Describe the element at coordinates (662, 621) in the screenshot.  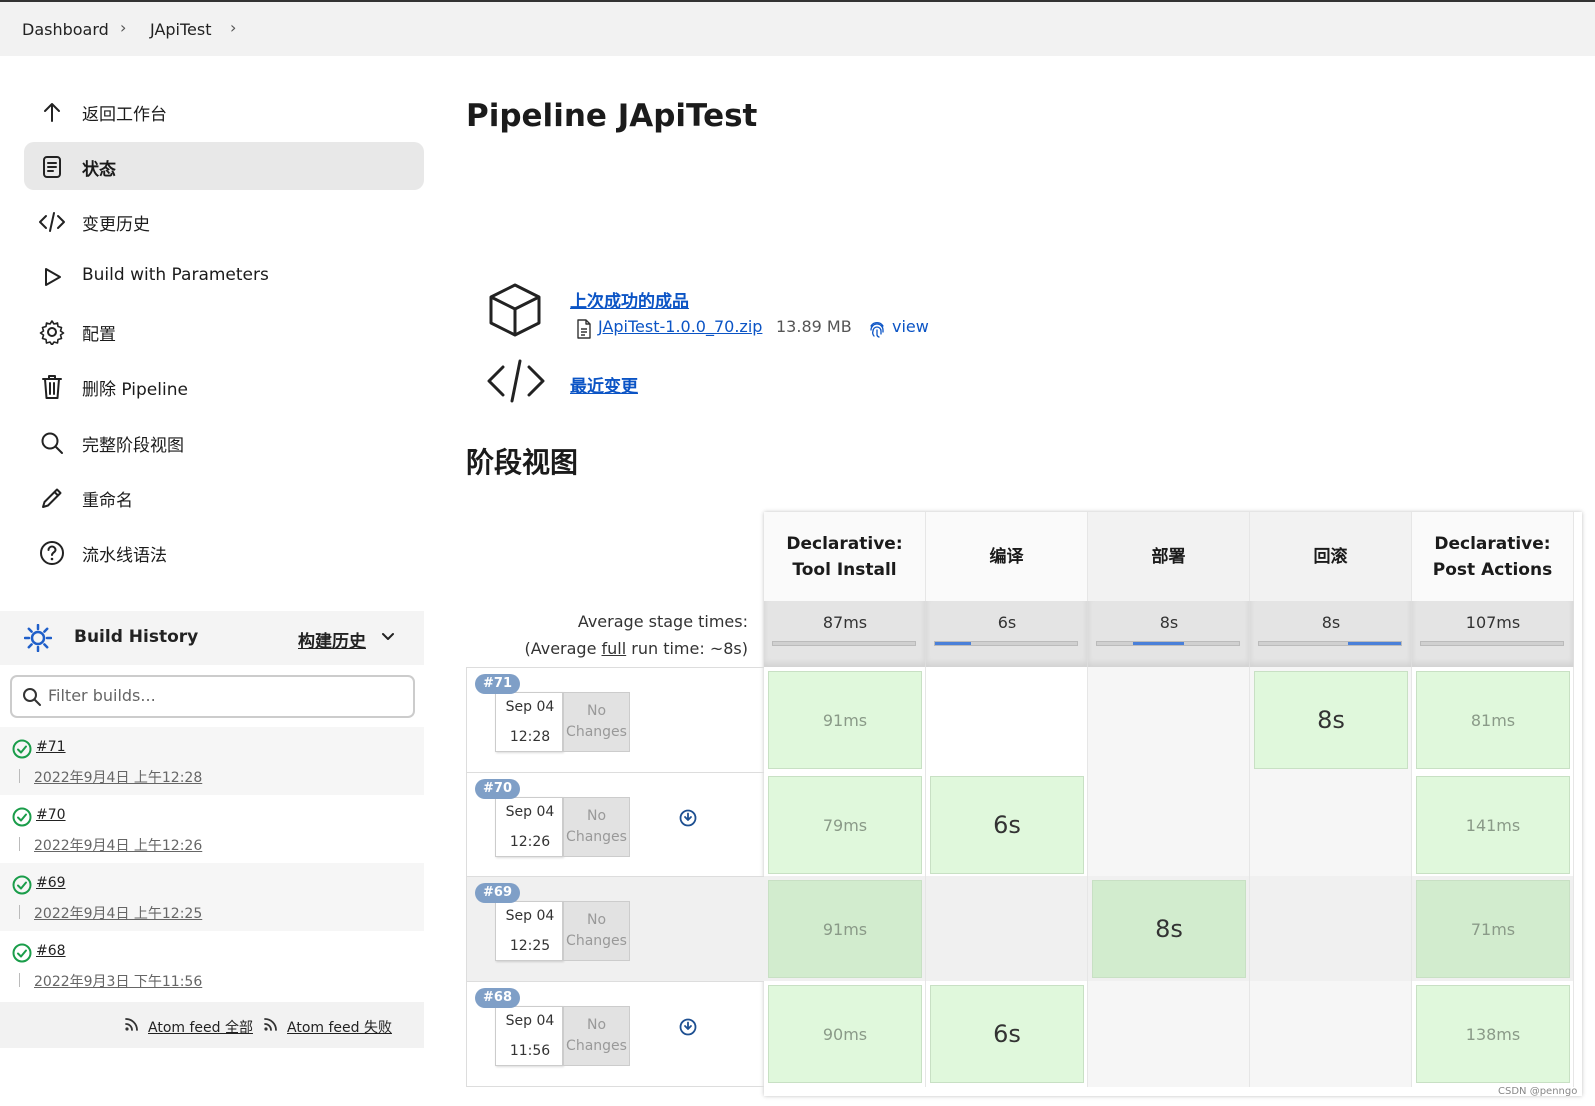
I see `avg-stage-times-label: Average stage times:` at that location.